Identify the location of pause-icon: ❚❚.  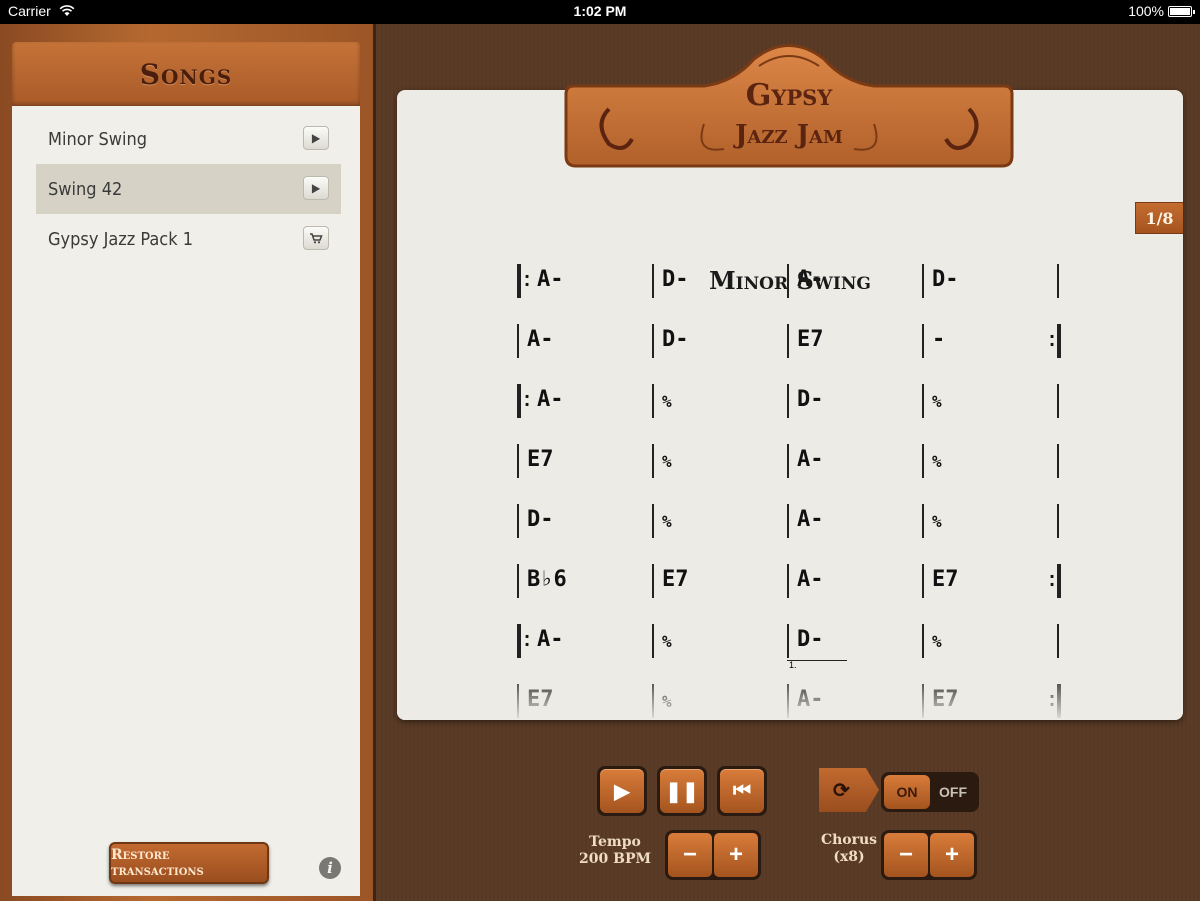
(682, 791).